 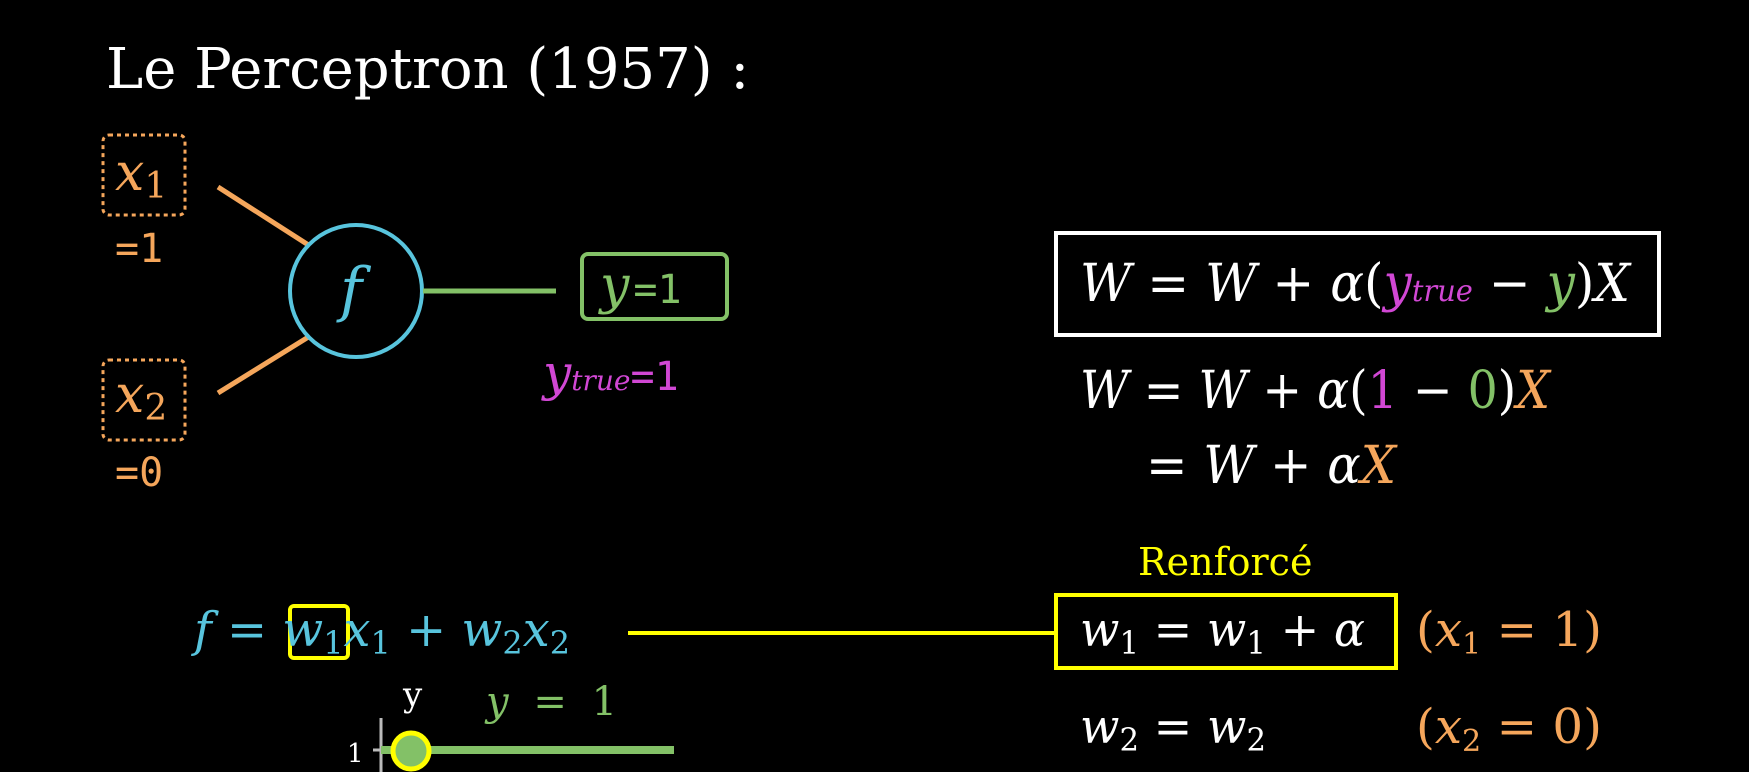 What do you see at coordinates (1509, 634) in the screenshot?
I see `w1-condition: (x1 = 1)` at bounding box center [1509, 634].